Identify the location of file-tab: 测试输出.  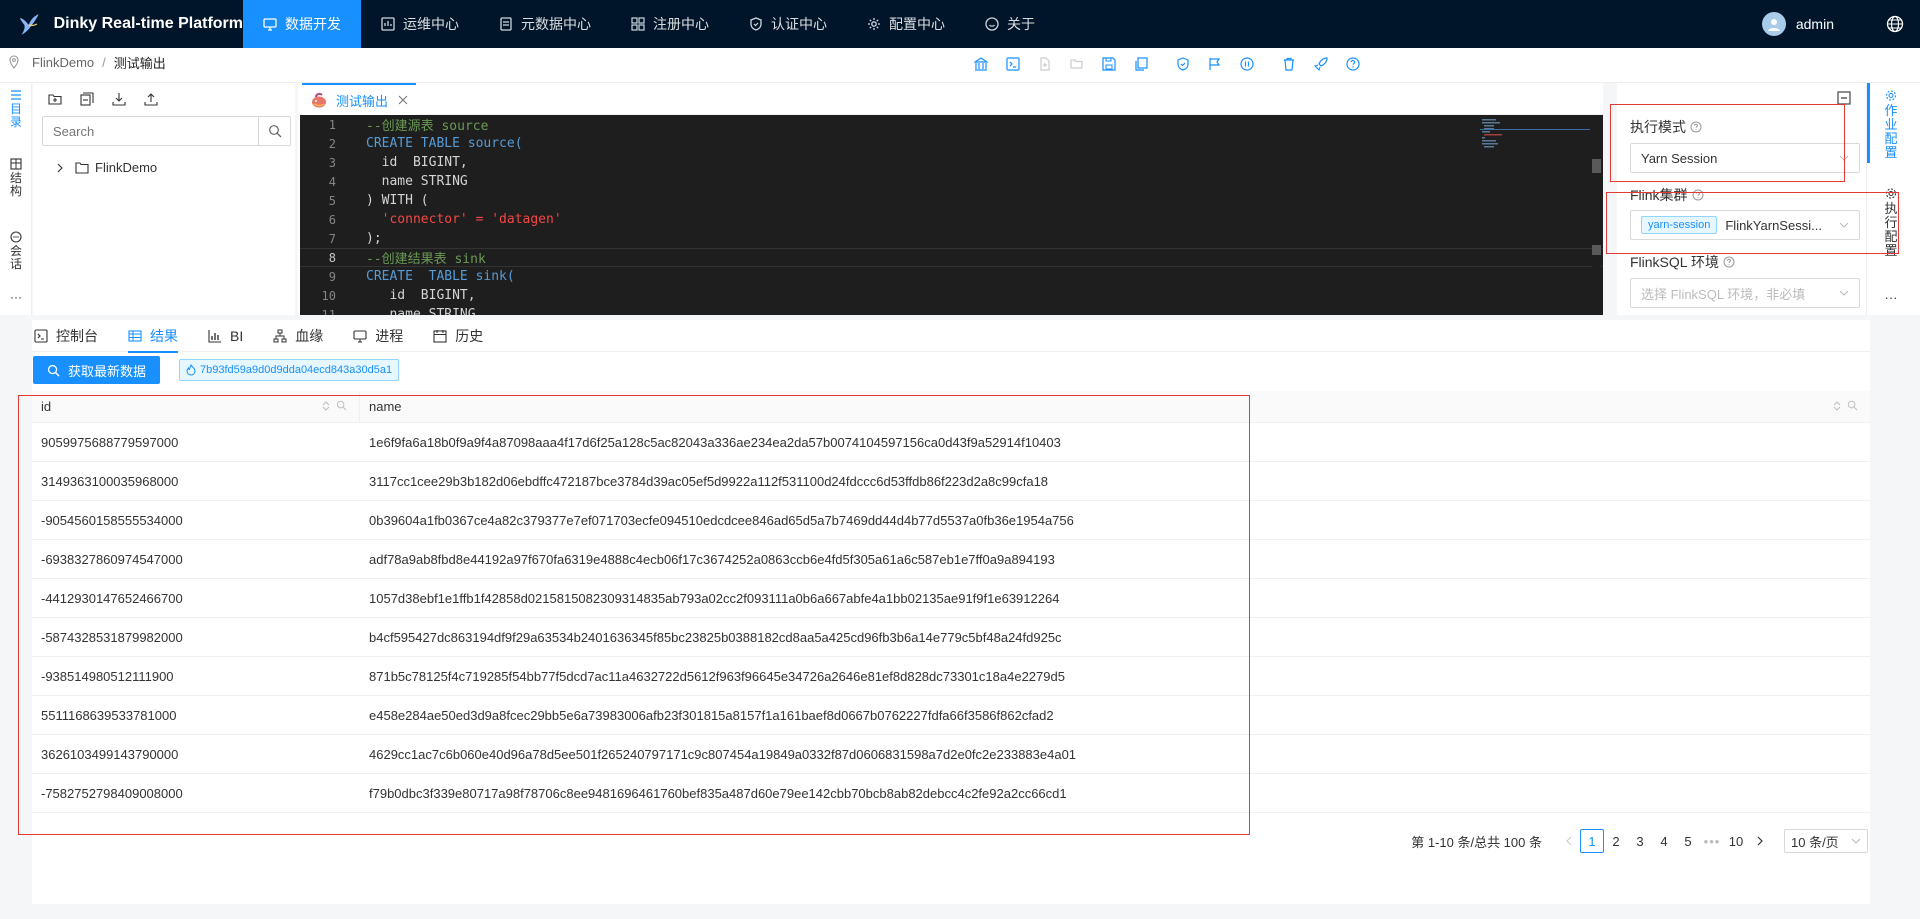
(359, 99).